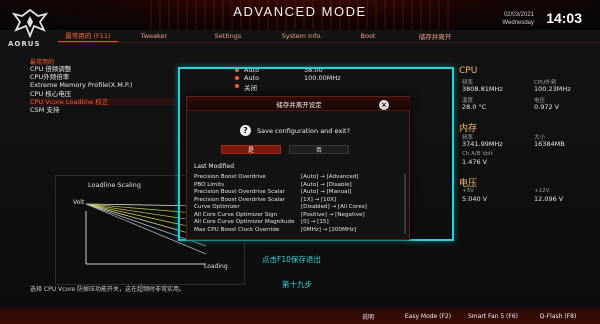  I want to click on graph-xlabel: Loading, so click(216, 266).